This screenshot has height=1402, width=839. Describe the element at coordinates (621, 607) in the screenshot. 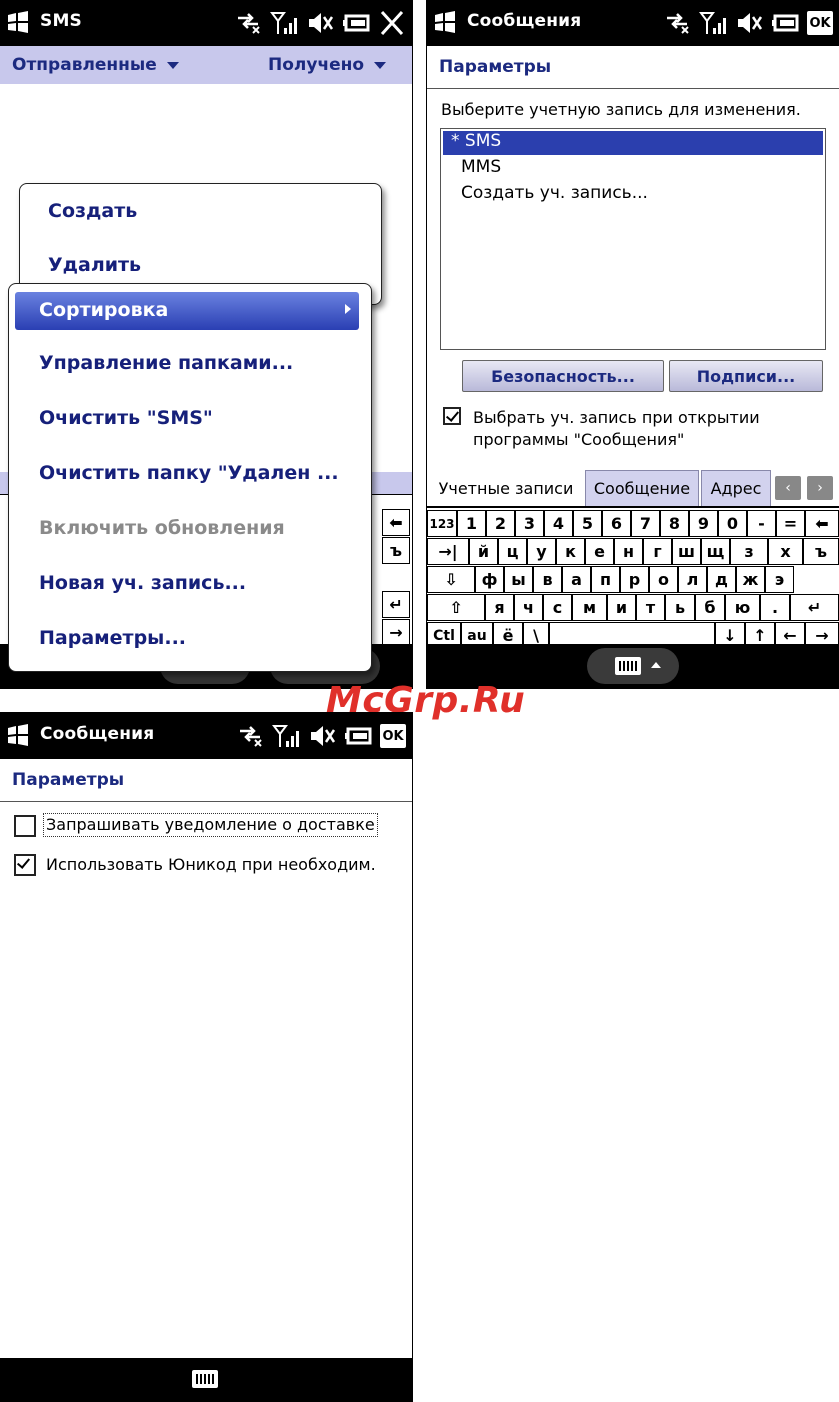

I see `key: и` at that location.